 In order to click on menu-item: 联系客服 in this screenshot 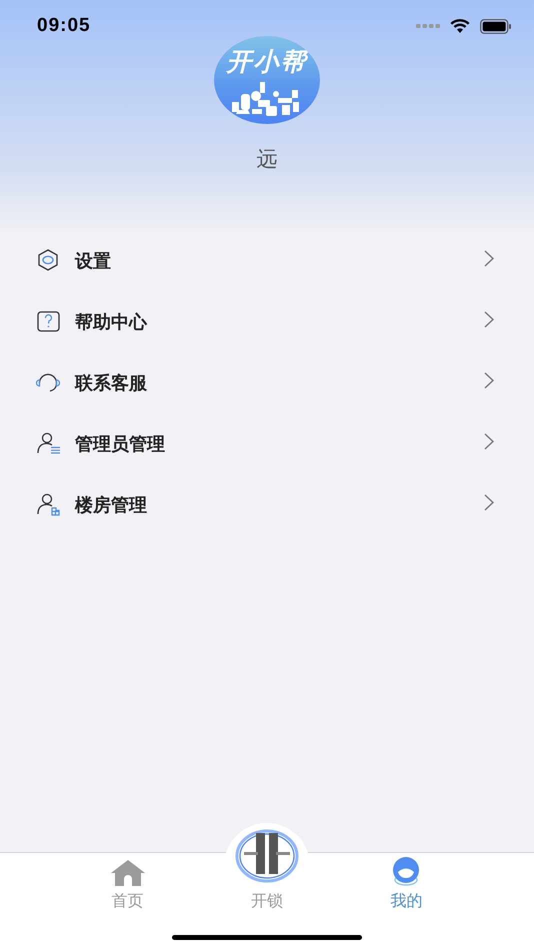, I will do `click(267, 382)`.